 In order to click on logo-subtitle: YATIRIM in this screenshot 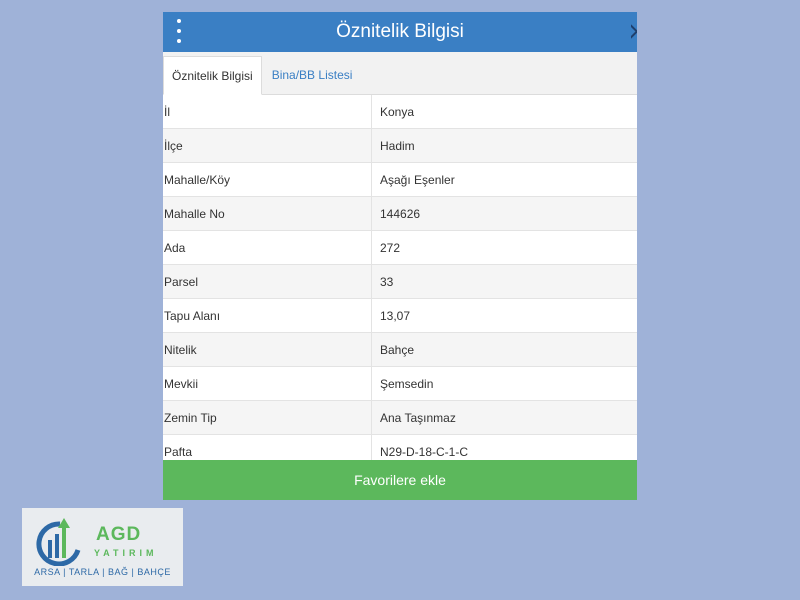, I will do `click(126, 553)`.